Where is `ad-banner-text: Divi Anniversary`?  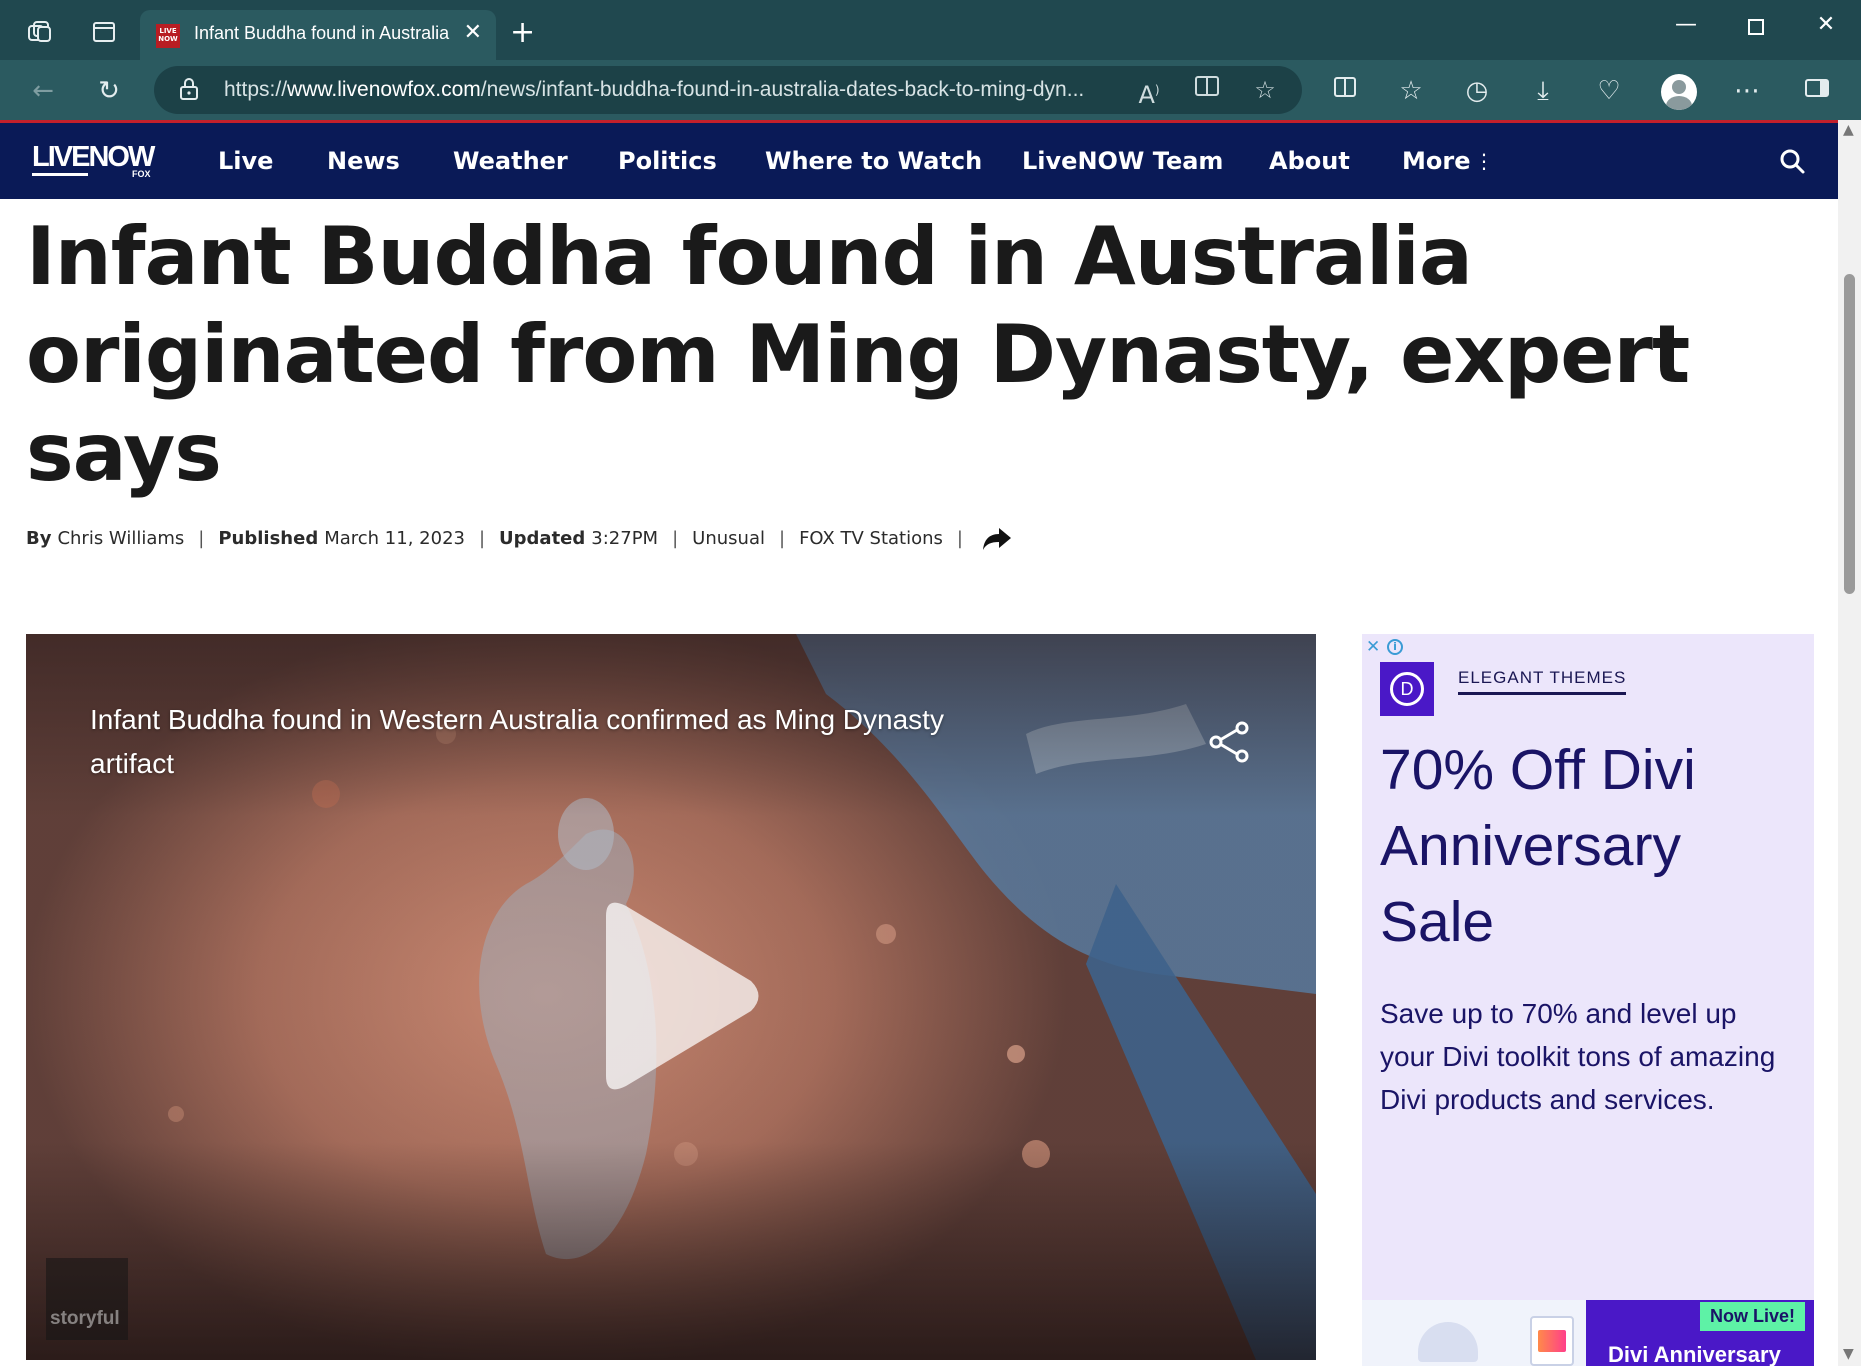
ad-banner-text: Divi Anniversary is located at coordinates (1694, 1354).